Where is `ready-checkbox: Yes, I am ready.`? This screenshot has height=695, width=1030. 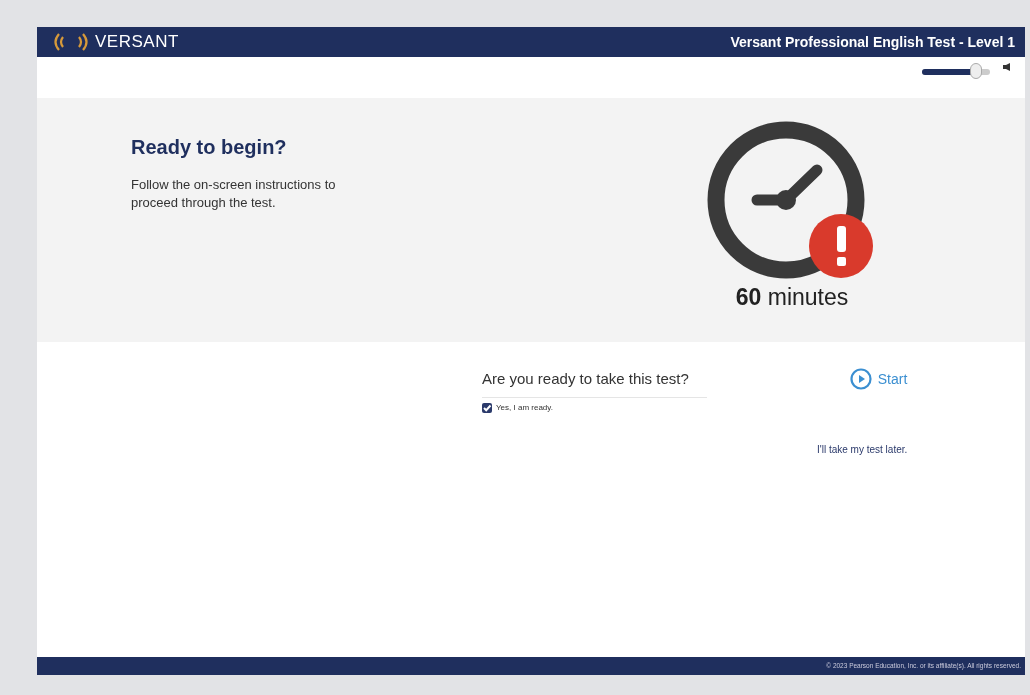
ready-checkbox: Yes, I am ready. is located at coordinates (594, 407).